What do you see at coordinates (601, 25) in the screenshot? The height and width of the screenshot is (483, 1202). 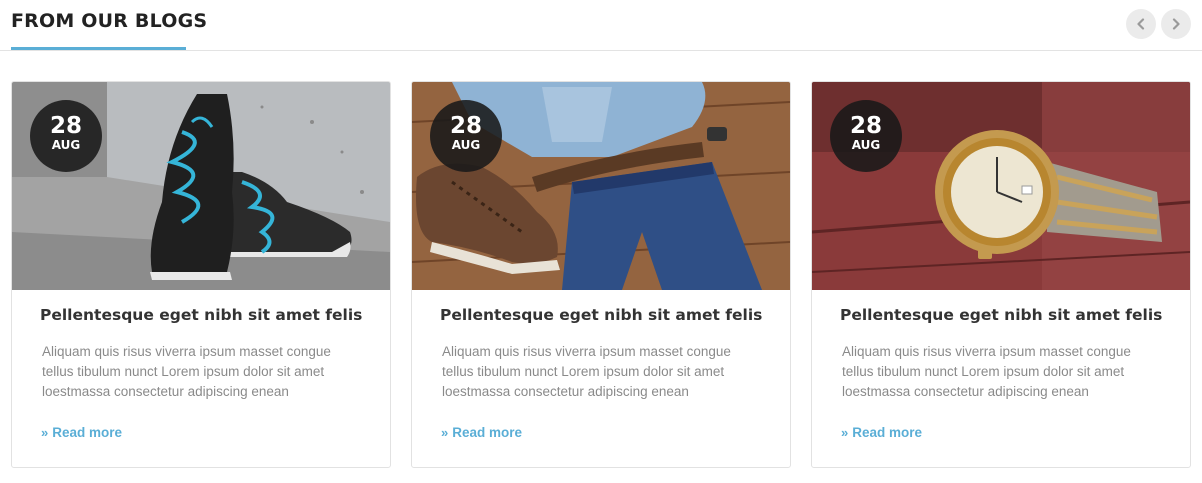 I see `blog-section-header: FROM OUR BLOGS` at bounding box center [601, 25].